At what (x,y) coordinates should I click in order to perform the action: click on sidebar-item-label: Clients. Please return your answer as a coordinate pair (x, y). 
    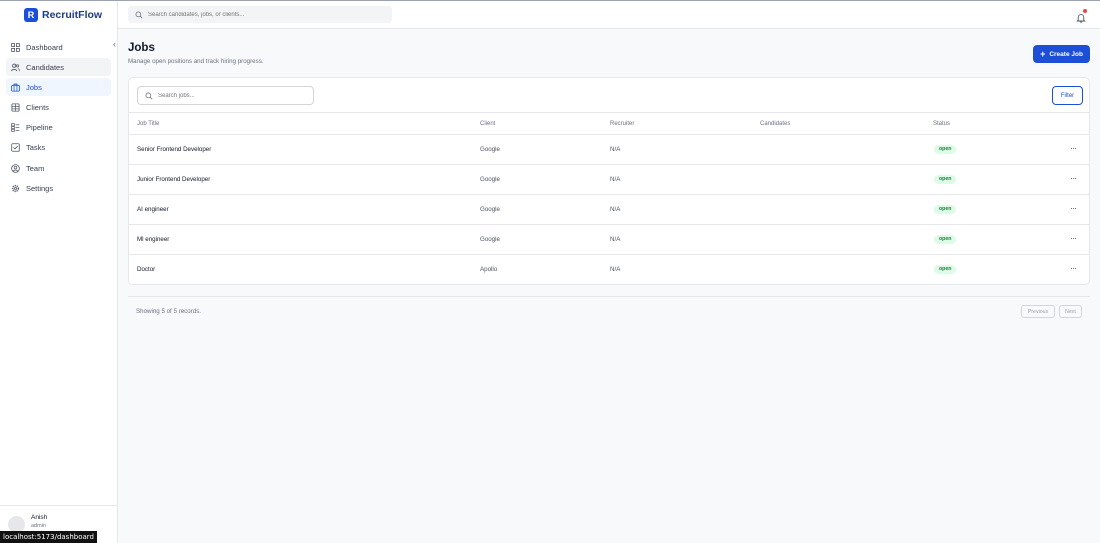
    Looking at the image, I should click on (37, 108).